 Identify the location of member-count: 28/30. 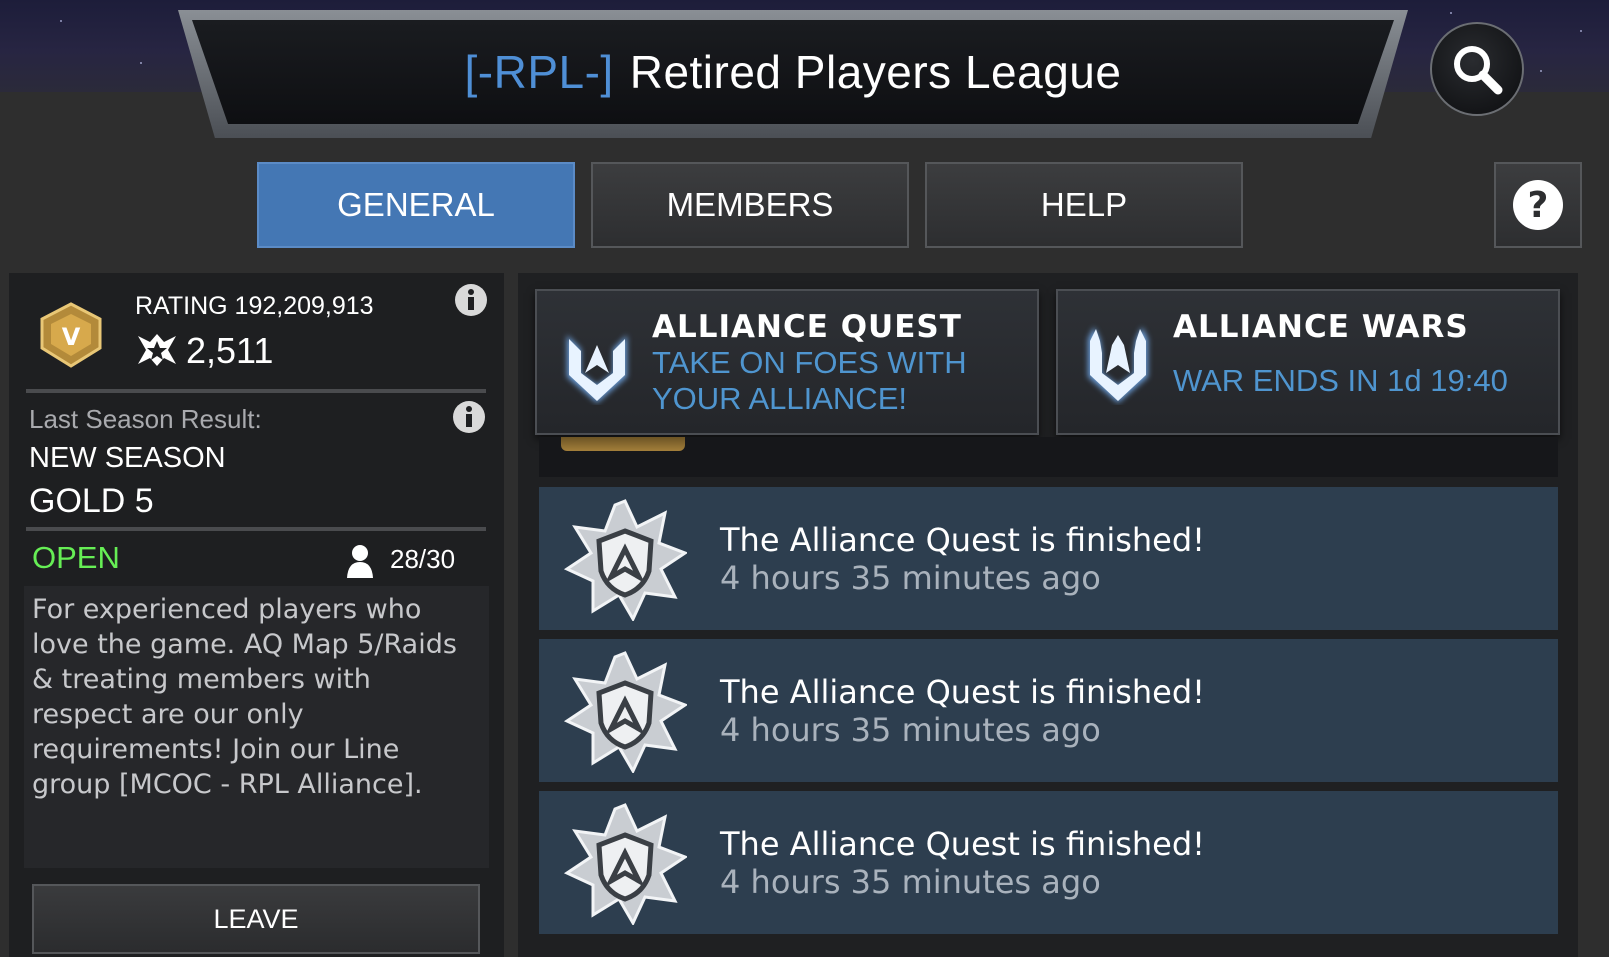
(423, 559).